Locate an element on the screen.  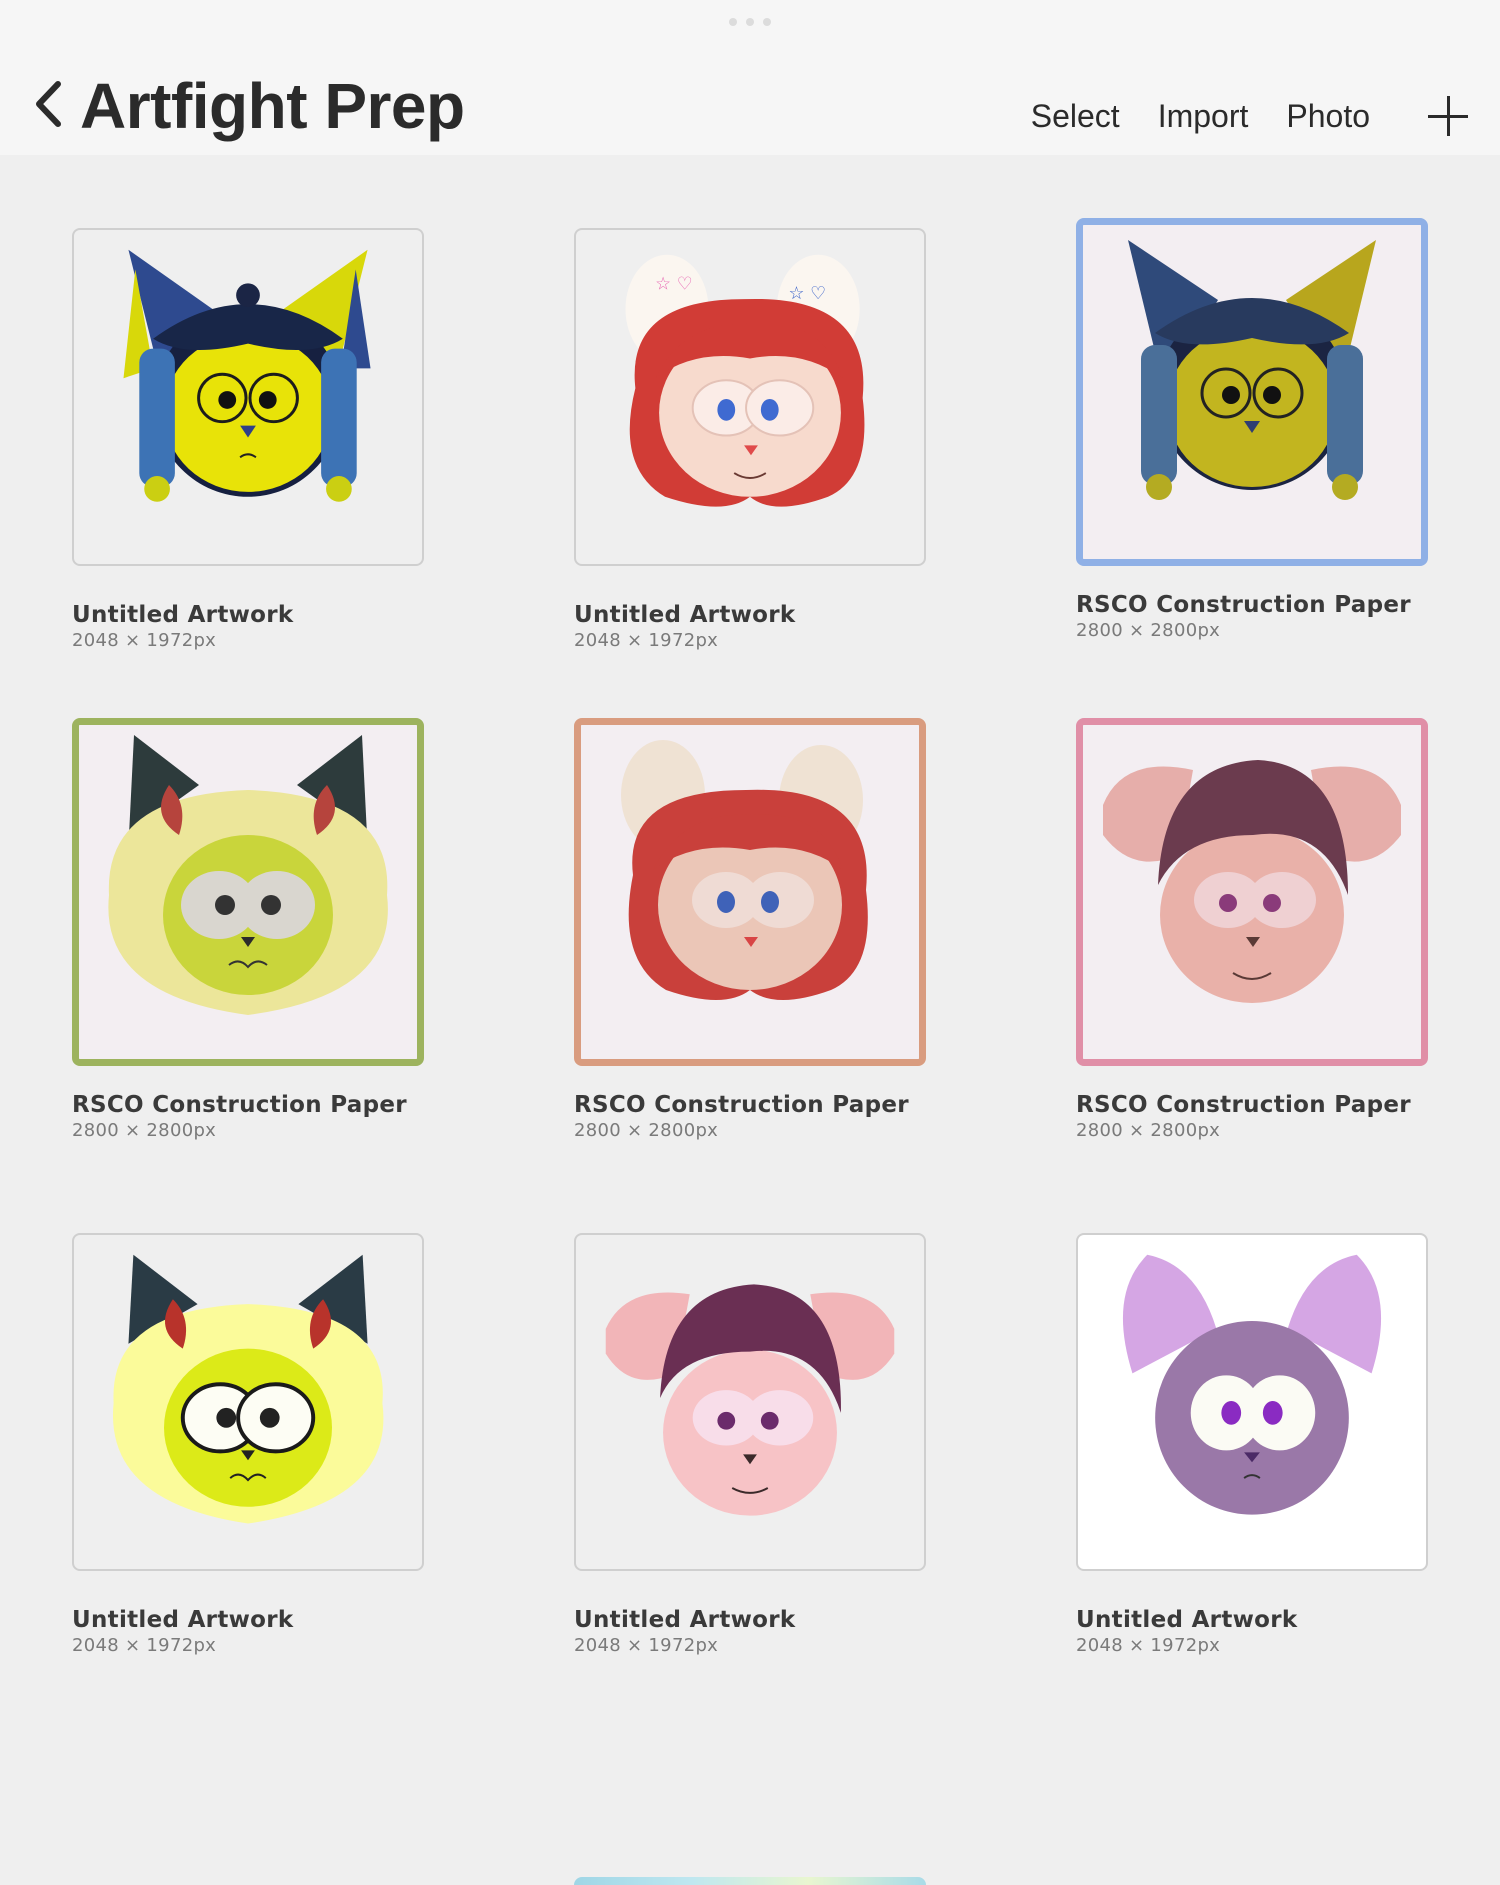
bat-character-artwork is located at coordinates (1252, 1384).